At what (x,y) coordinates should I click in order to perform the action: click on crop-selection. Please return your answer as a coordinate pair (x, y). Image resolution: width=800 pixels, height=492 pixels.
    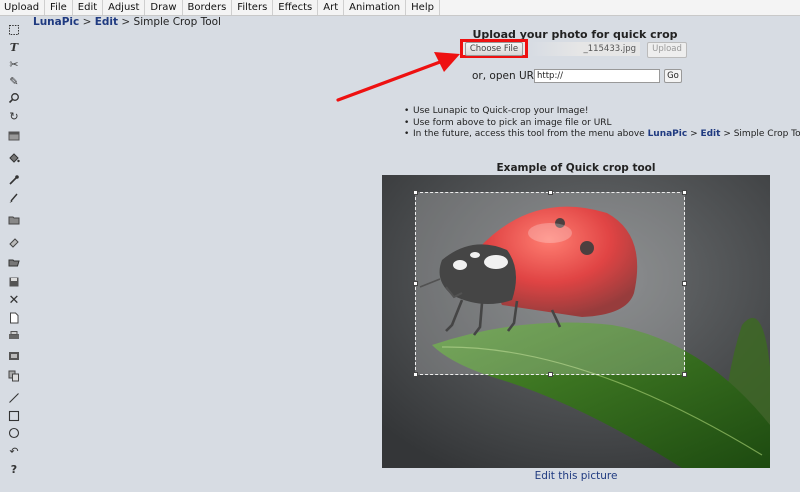
    Looking at the image, I should click on (550, 283).